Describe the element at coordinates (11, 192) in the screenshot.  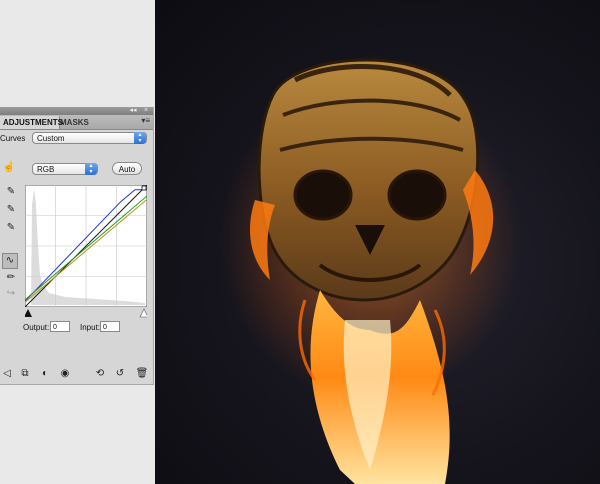
I see `black-eyedropper-icon: ✎` at that location.